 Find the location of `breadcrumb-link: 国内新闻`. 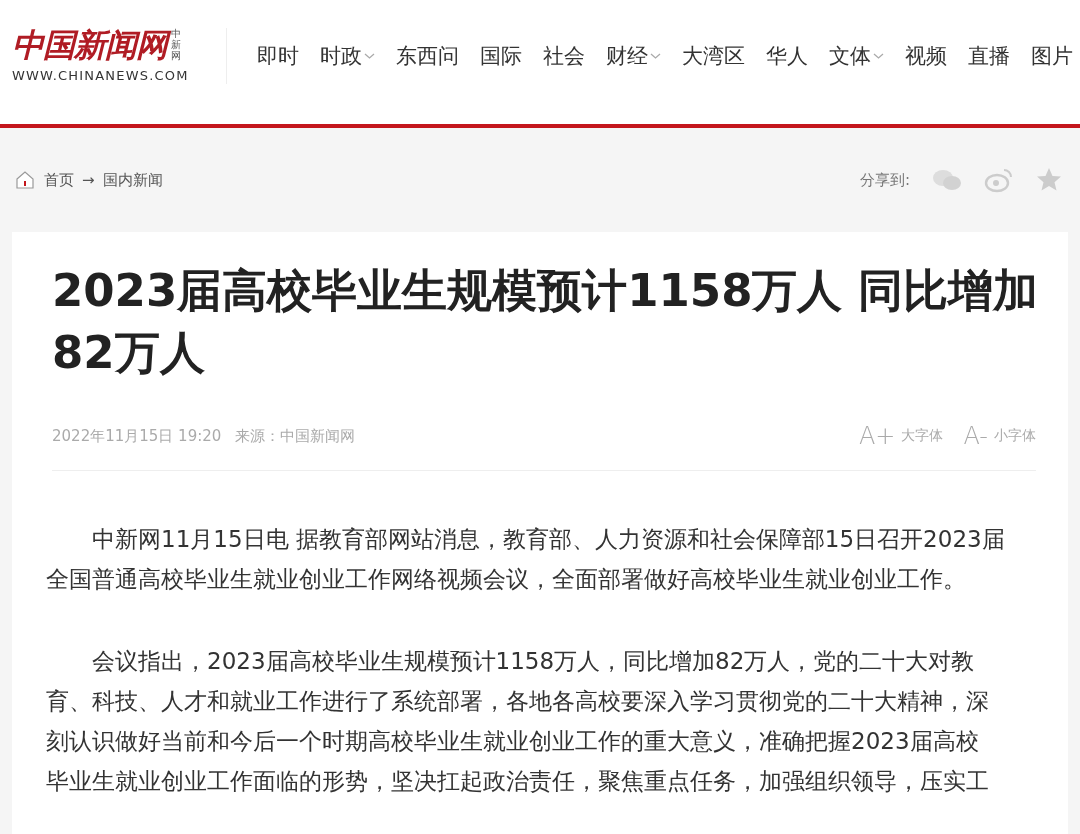

breadcrumb-link: 国内新闻 is located at coordinates (132, 180).